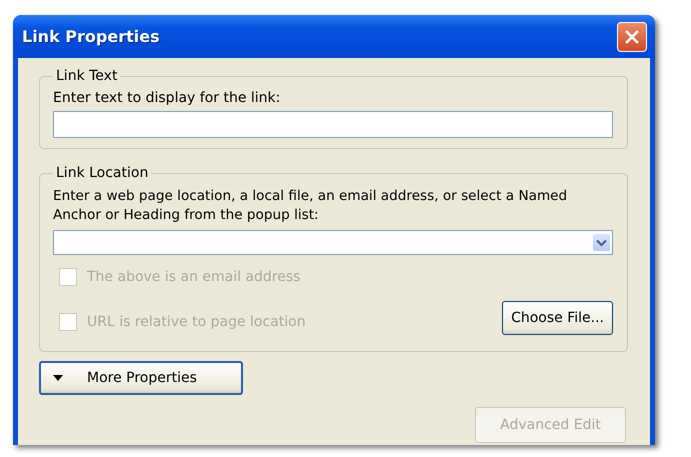 This screenshot has width=691, height=457. Describe the element at coordinates (167, 98) in the screenshot. I see `field-label: Enter text to display for the link:` at that location.